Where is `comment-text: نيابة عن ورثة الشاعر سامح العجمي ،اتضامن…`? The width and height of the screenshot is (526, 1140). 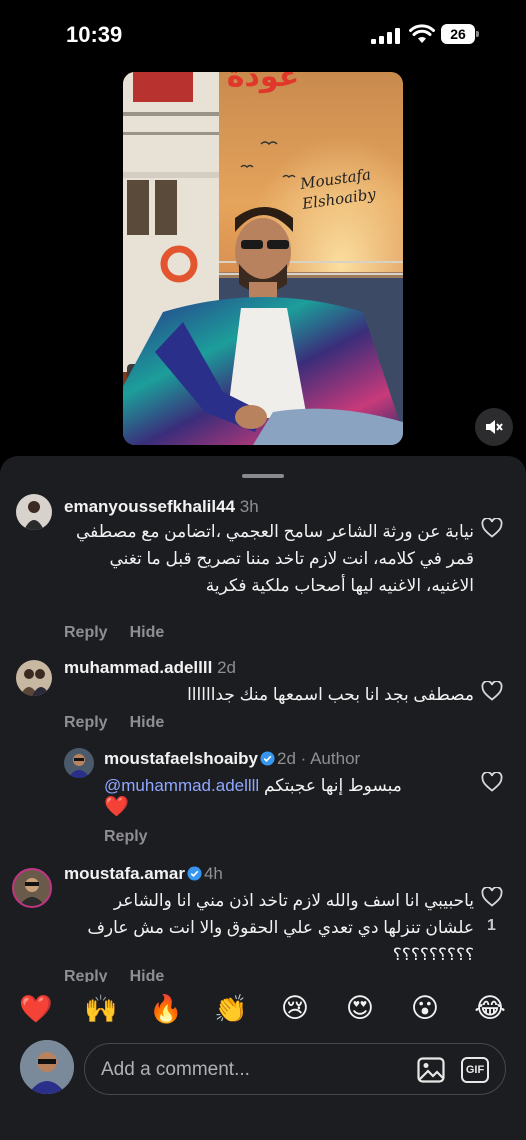 comment-text: نيابة عن ورثة الشاعر سامح العجمي ،اتضامن… is located at coordinates (275, 558).